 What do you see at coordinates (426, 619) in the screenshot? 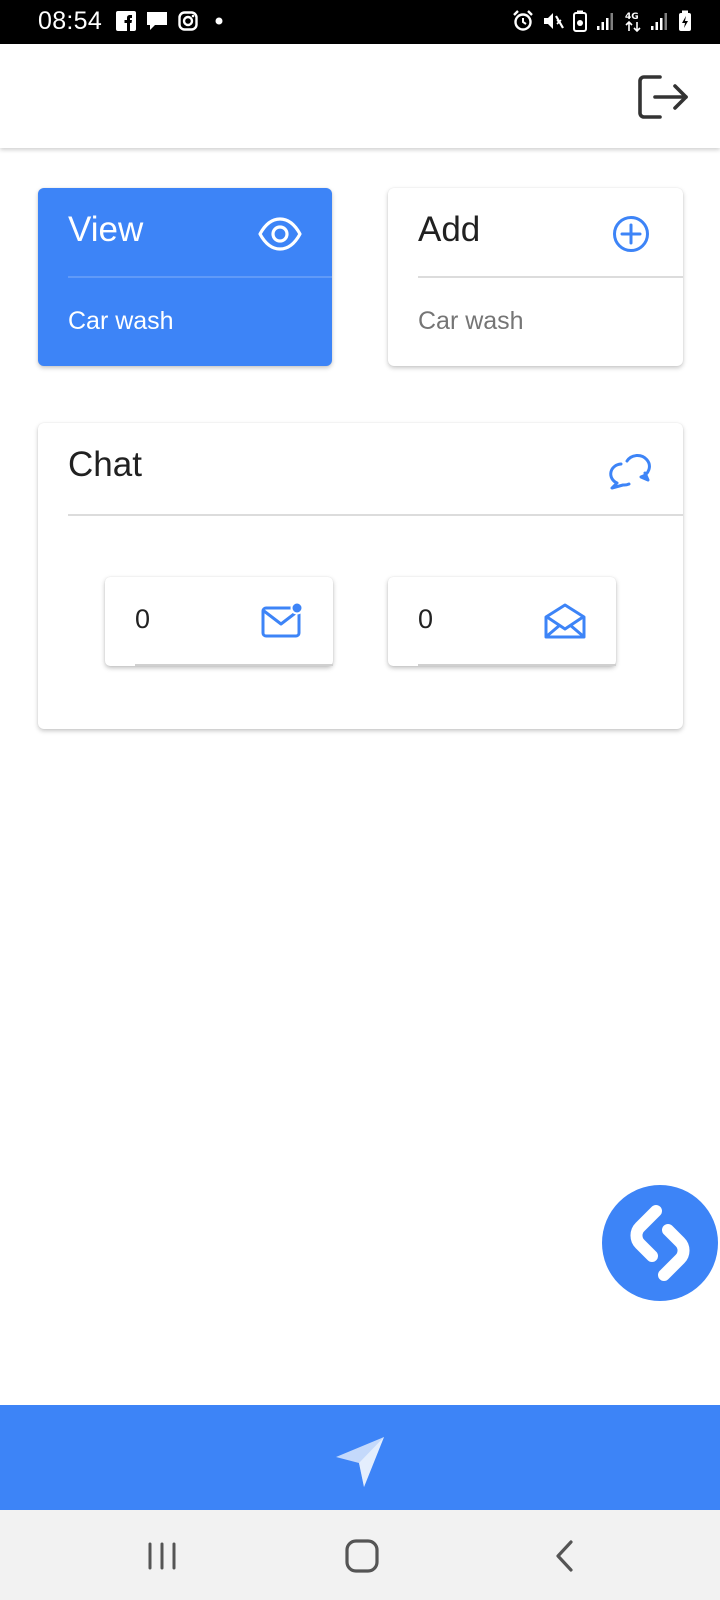
I see `read-count: 0` at bounding box center [426, 619].